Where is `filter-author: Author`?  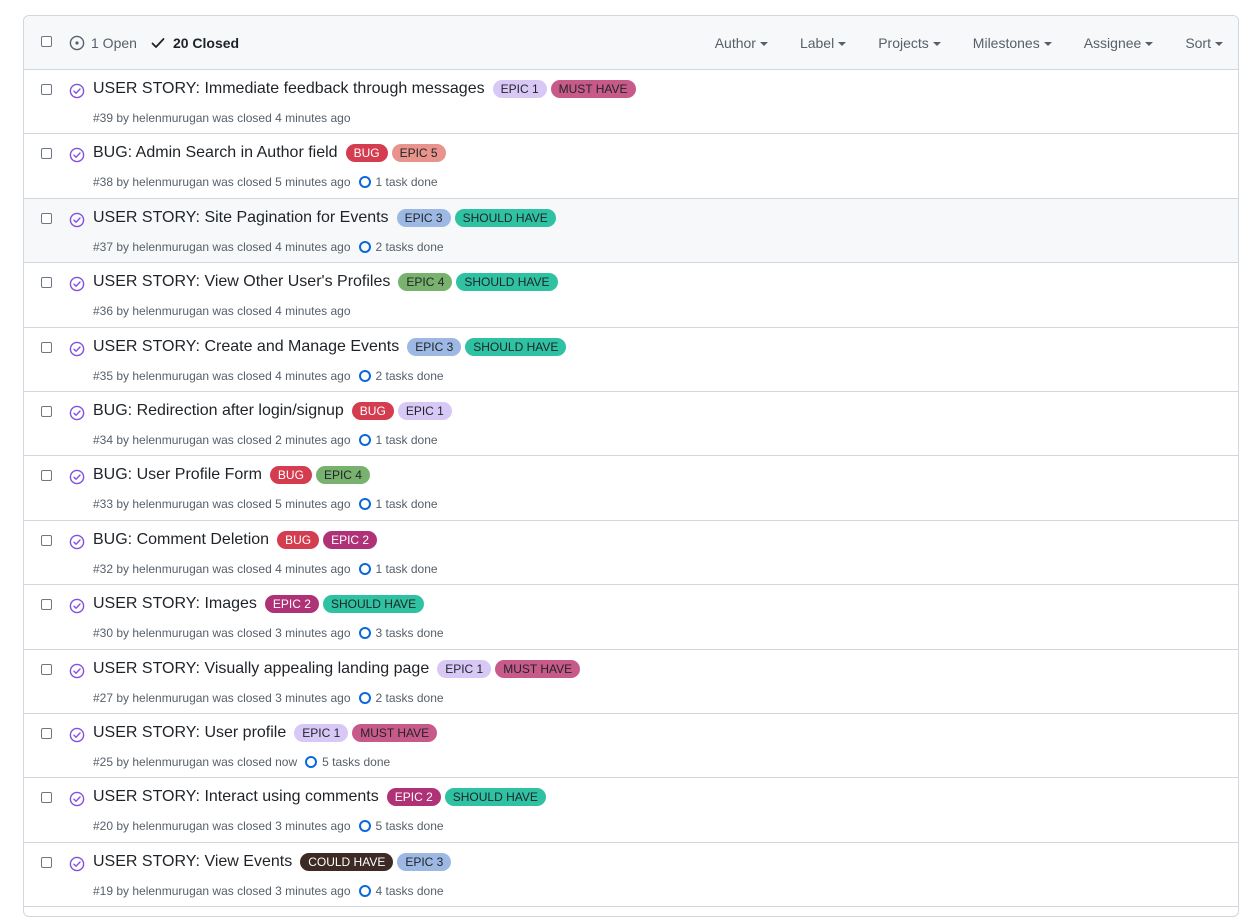
filter-author: Author is located at coordinates (741, 43).